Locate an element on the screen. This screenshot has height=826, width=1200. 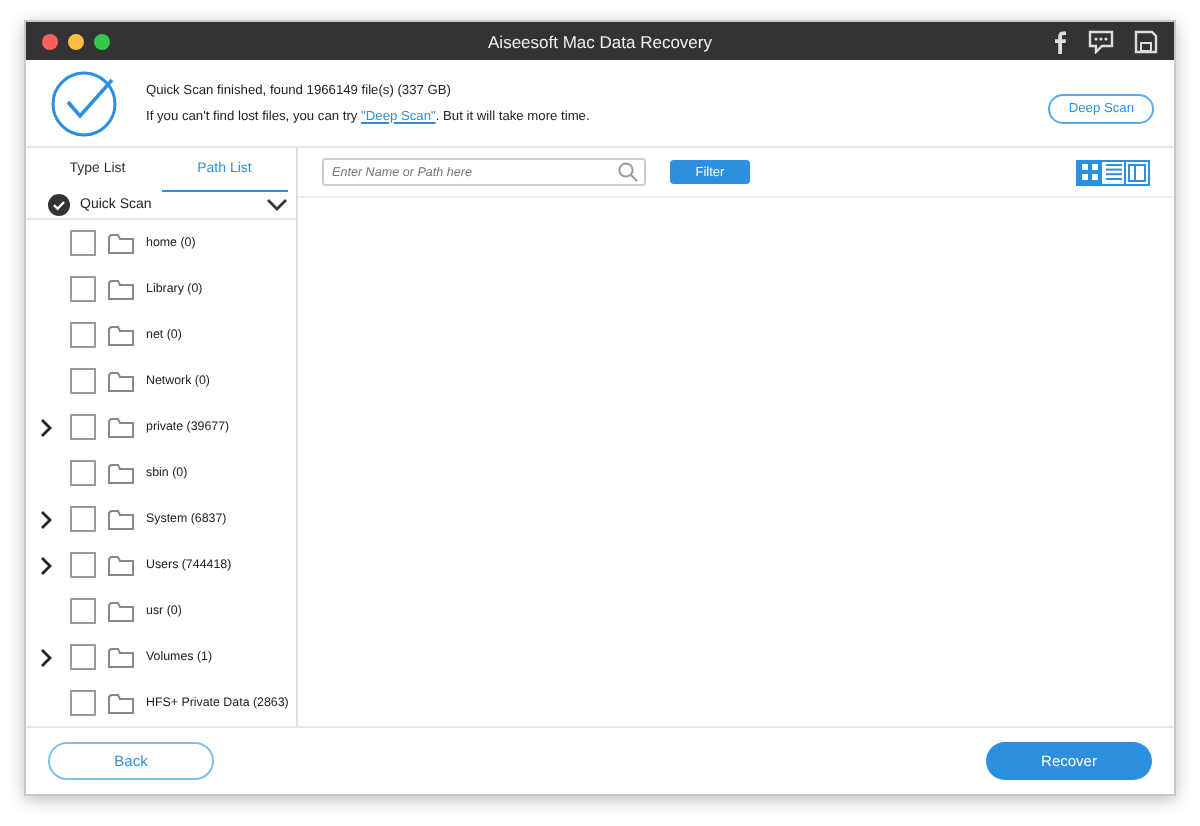
column-view-button is located at coordinates (1137, 172).